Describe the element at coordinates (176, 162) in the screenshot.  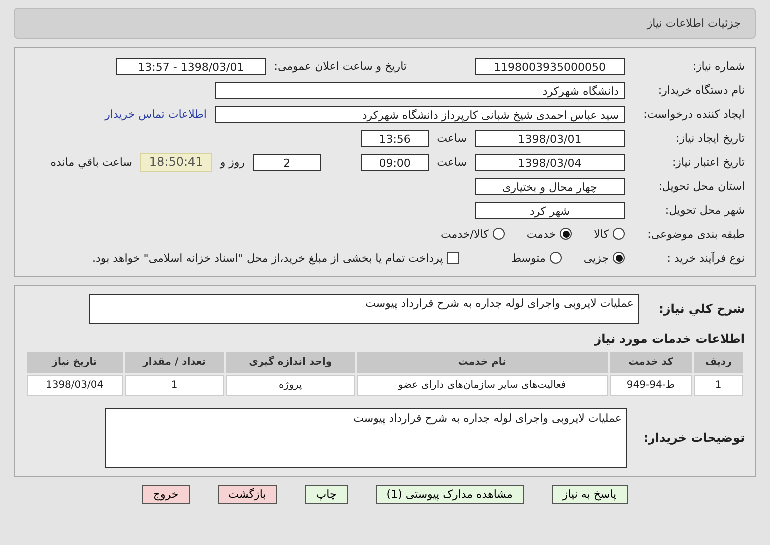
I see `countdown-field: 18:50:41` at that location.